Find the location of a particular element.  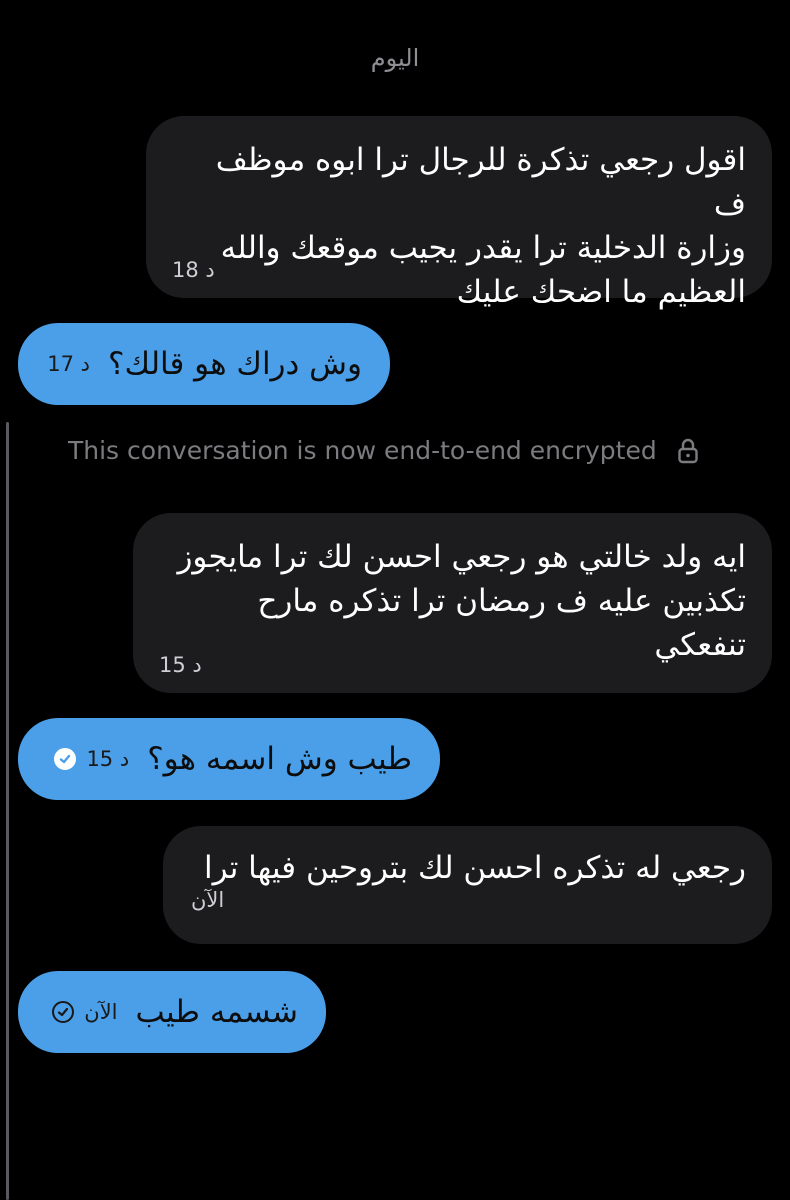

lock-icon is located at coordinates (688, 450).